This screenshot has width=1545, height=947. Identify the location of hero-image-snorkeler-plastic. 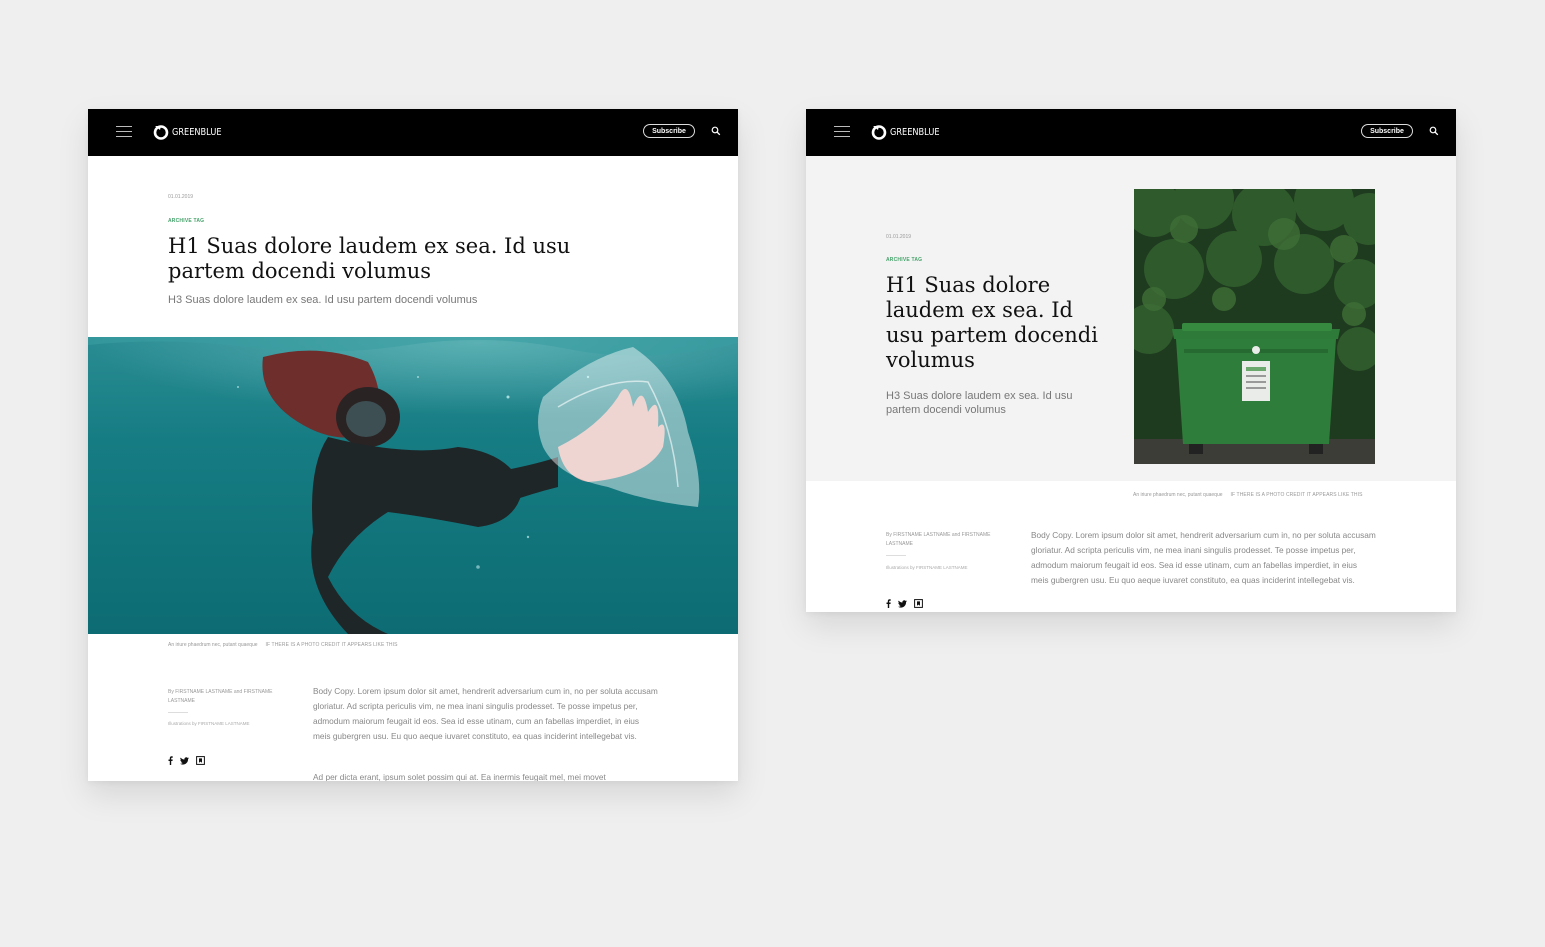
(413, 485).